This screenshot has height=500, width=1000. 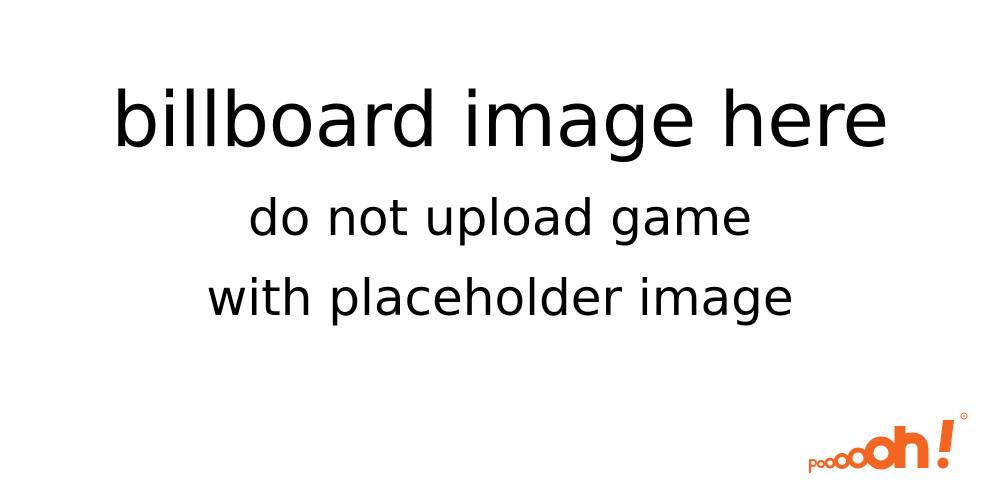 I want to click on placeholder-warning-line-2: with placeholder image, so click(x=500, y=298).